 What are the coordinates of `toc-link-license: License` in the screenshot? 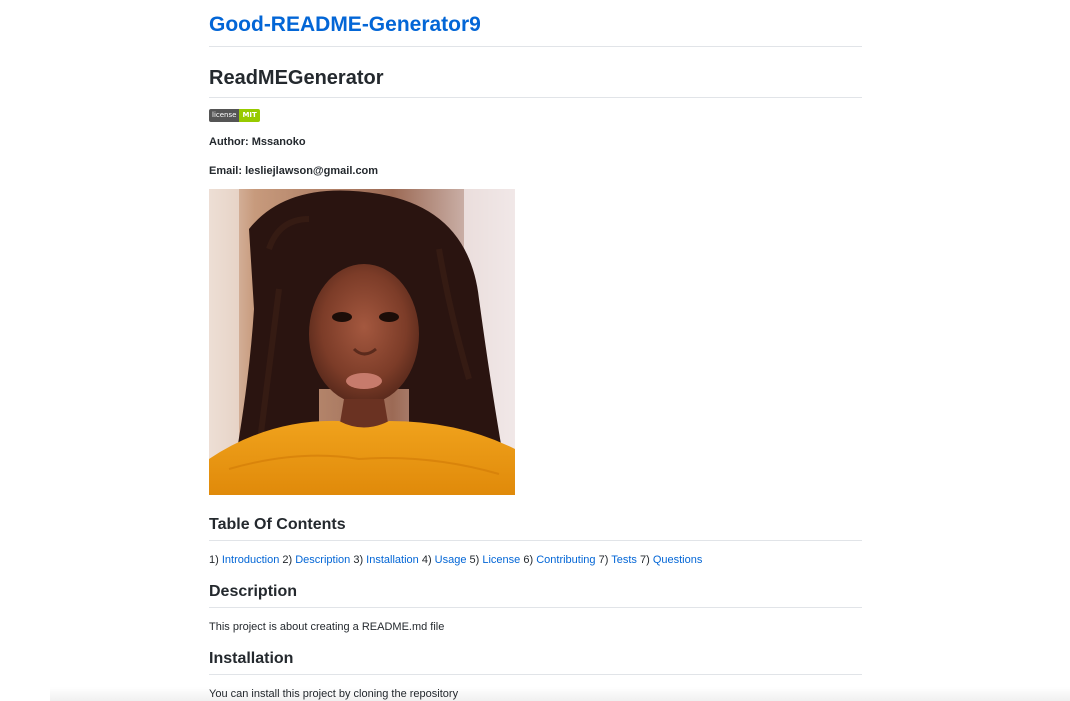 It's located at (501, 560).